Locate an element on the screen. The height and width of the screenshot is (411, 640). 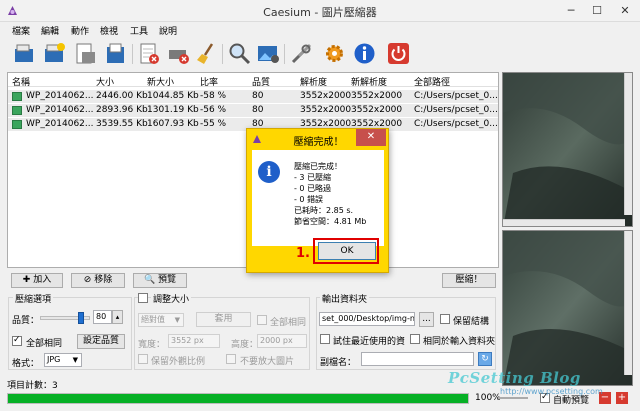
column-size: 大小 is located at coordinates (105, 81).